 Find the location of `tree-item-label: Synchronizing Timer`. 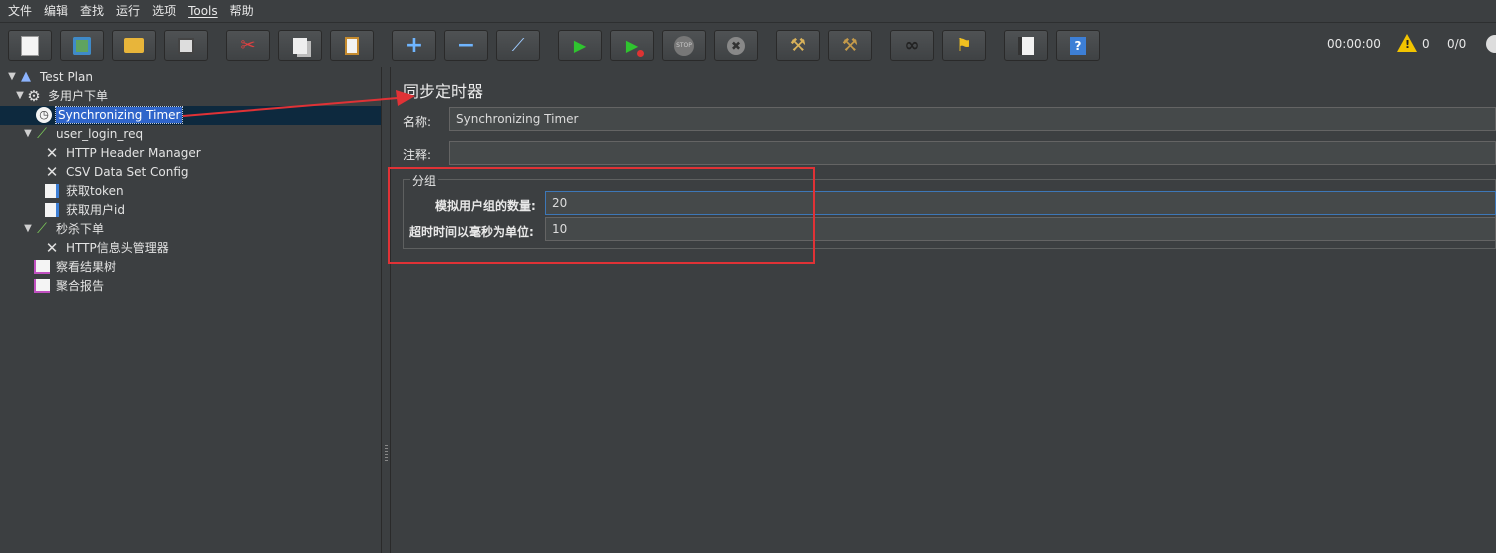

tree-item-label: Synchronizing Timer is located at coordinates (119, 114).